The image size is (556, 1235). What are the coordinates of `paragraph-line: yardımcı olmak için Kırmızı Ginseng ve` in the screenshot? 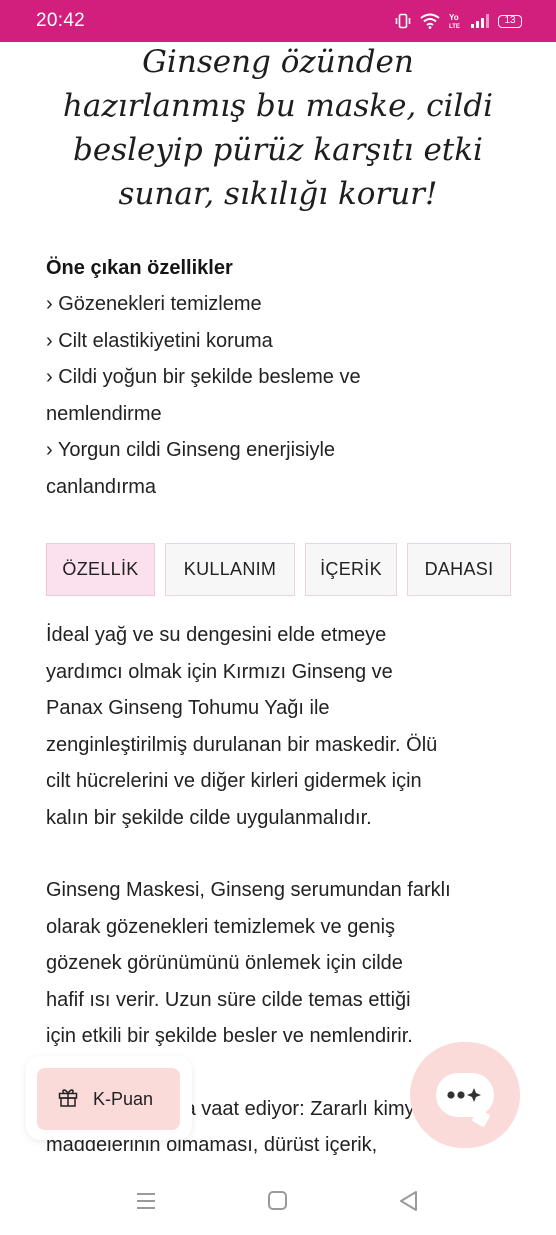 It's located at (219, 671).